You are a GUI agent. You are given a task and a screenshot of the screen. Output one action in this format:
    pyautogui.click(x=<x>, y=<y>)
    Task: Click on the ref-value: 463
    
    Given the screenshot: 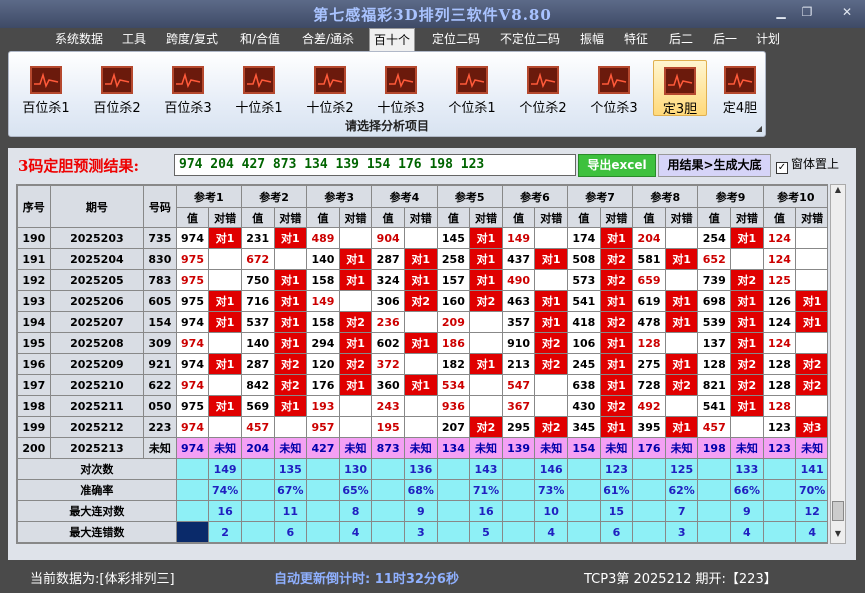 What is the action you would take?
    pyautogui.click(x=518, y=301)
    